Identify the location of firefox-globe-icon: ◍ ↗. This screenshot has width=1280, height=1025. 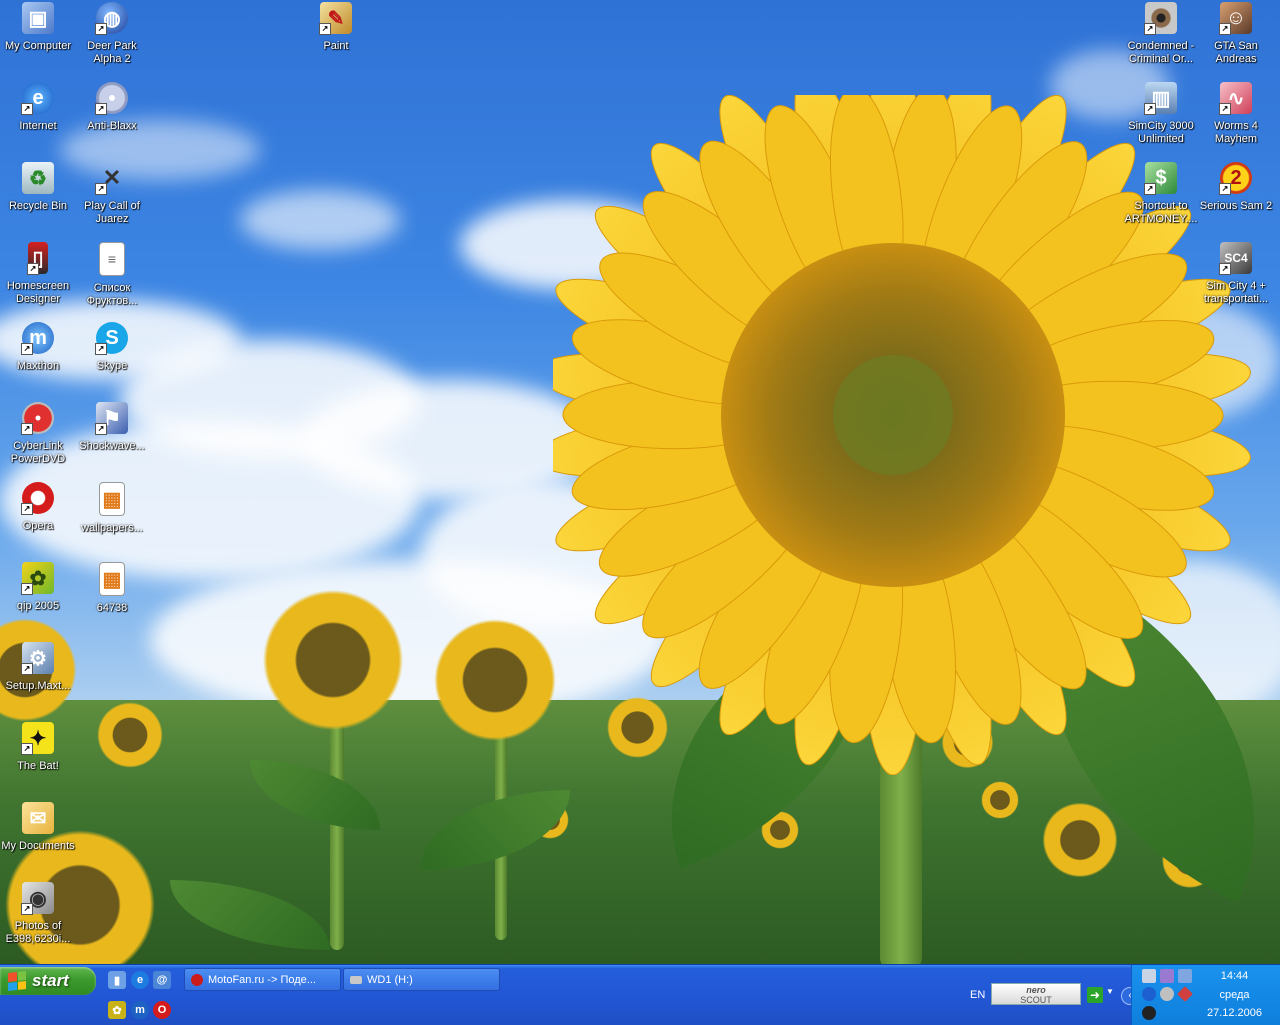
(111, 18).